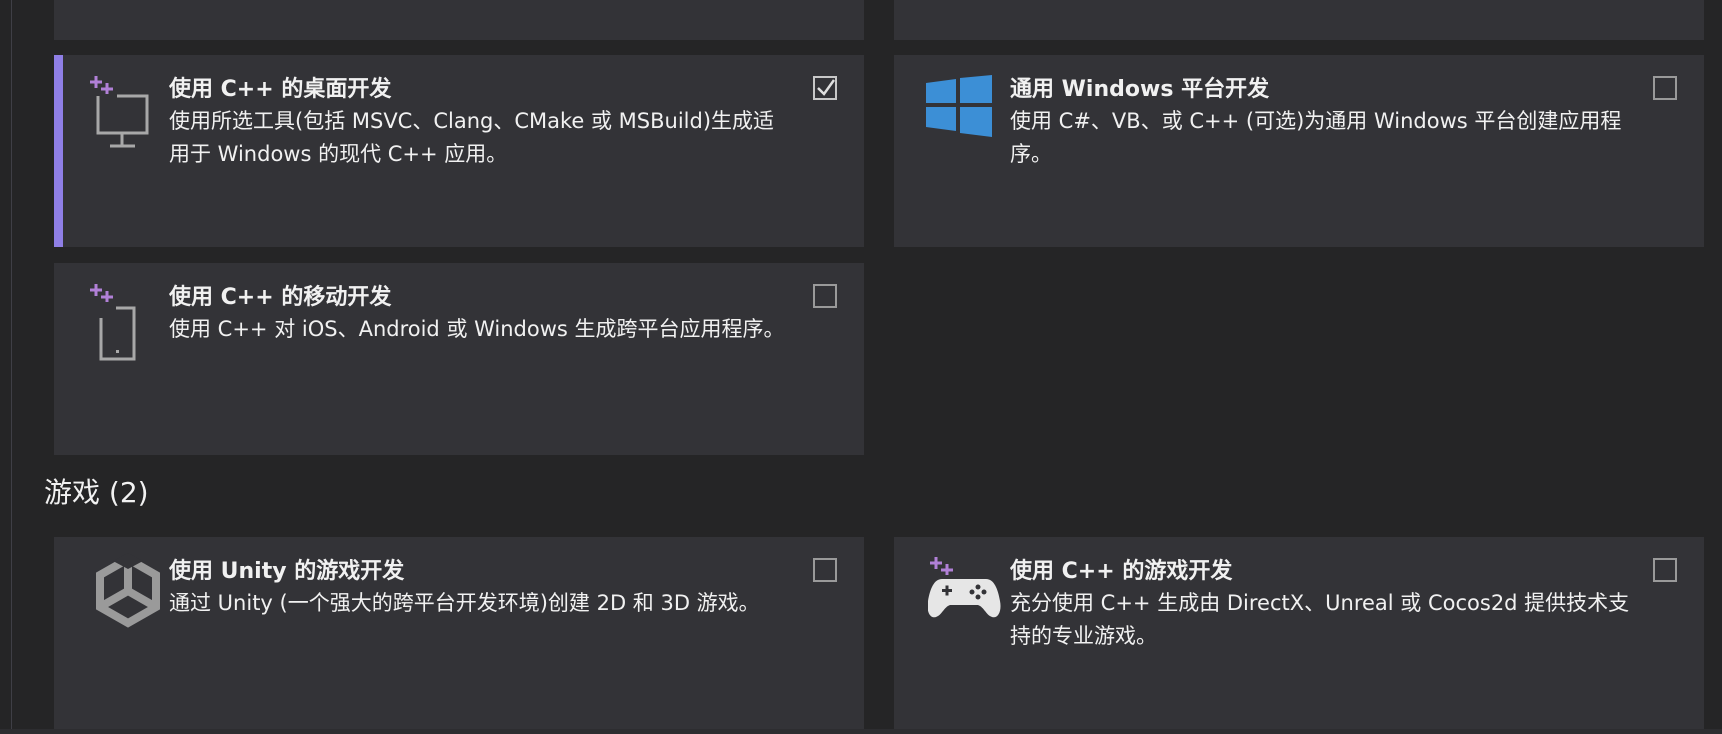 The height and width of the screenshot is (734, 1722). Describe the element at coordinates (1140, 89) in the screenshot. I see `workload-title: 通用 Windows 平台开发` at that location.